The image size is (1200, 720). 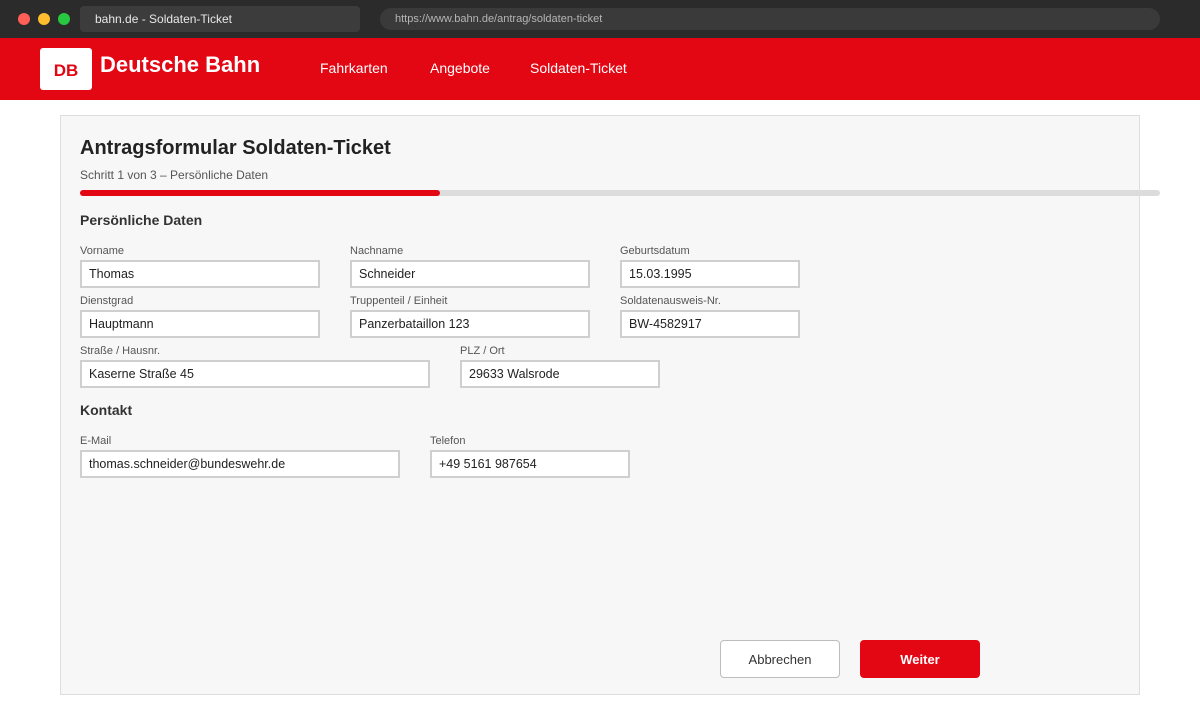 What do you see at coordinates (200, 274) in the screenshot?
I see `vorname-input` at bounding box center [200, 274].